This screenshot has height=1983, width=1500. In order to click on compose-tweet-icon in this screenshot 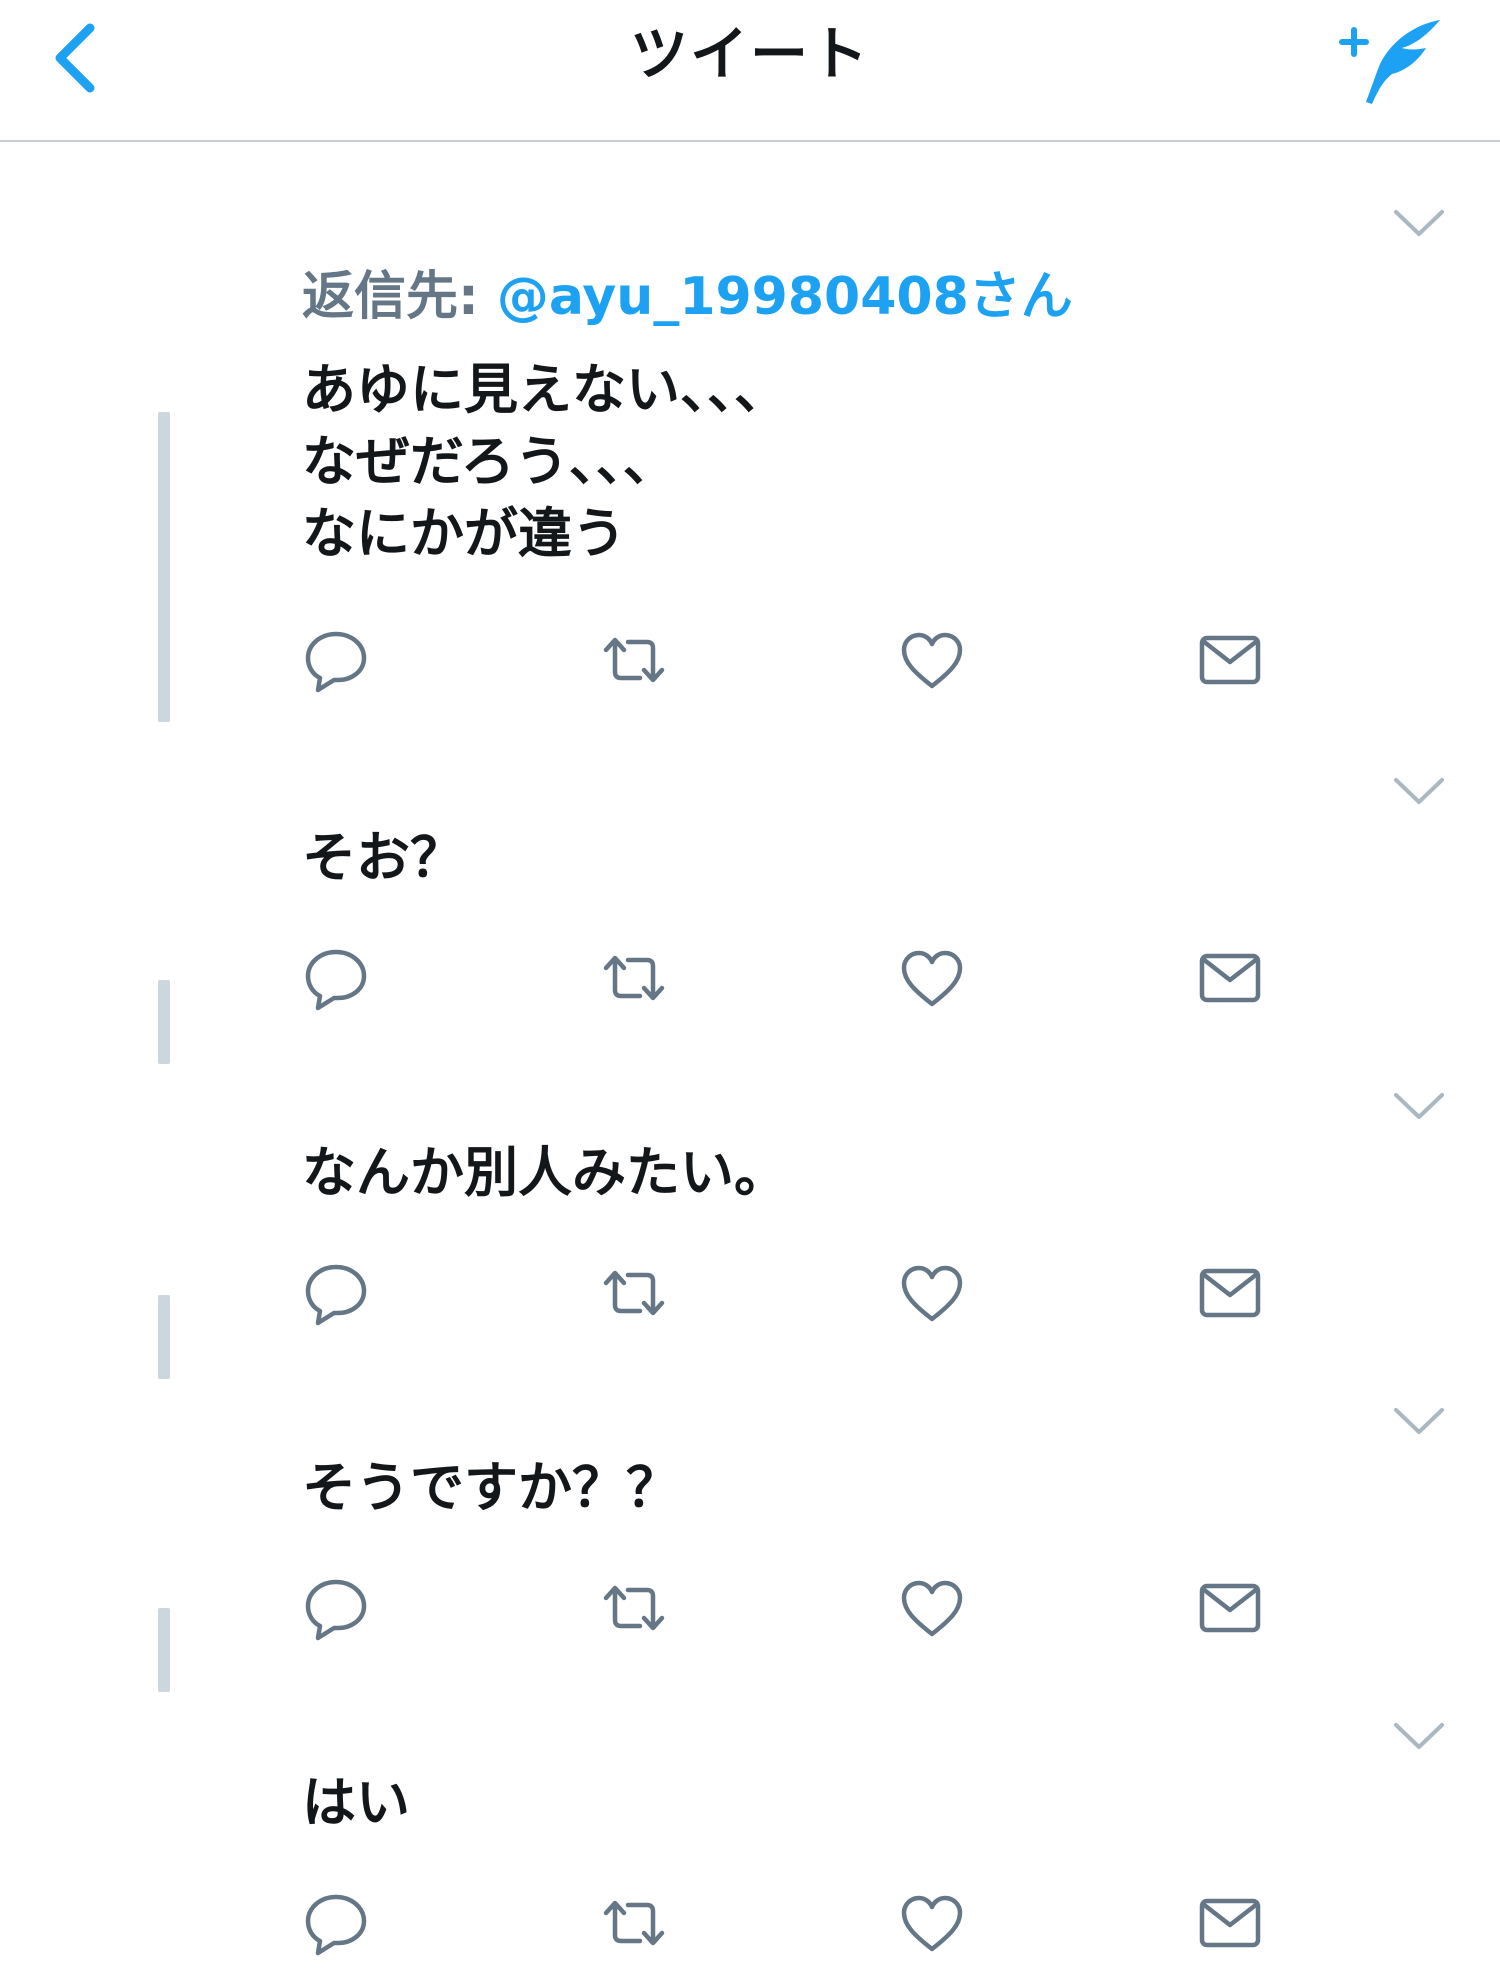, I will do `click(1389, 62)`.